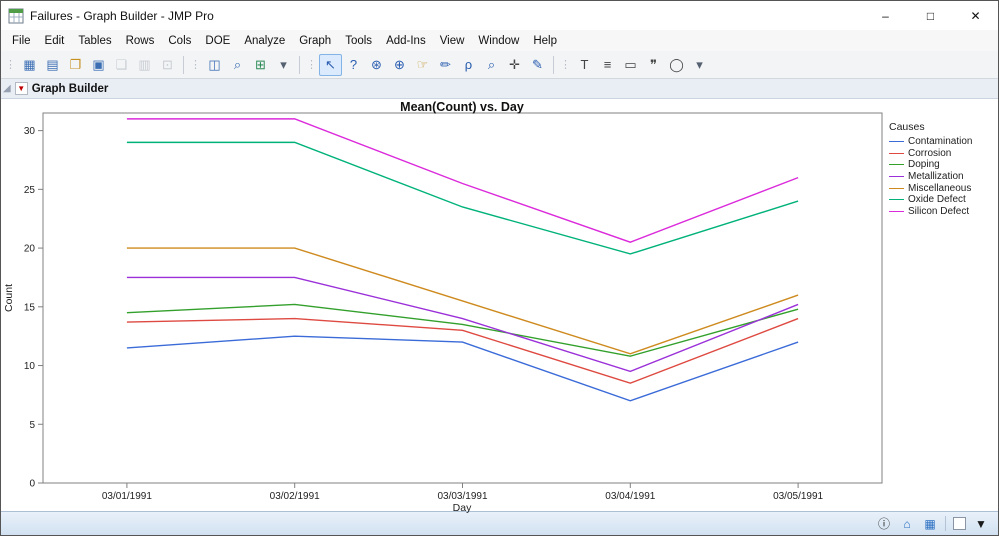 This screenshot has height=536, width=999. What do you see at coordinates (630, 496) in the screenshot?
I see `x-tick-label: 03/04/1991` at bounding box center [630, 496].